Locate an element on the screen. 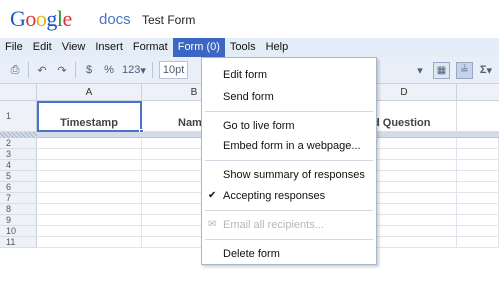 This screenshot has width=499, height=288. selected-cell-outline is located at coordinates (89, 116).